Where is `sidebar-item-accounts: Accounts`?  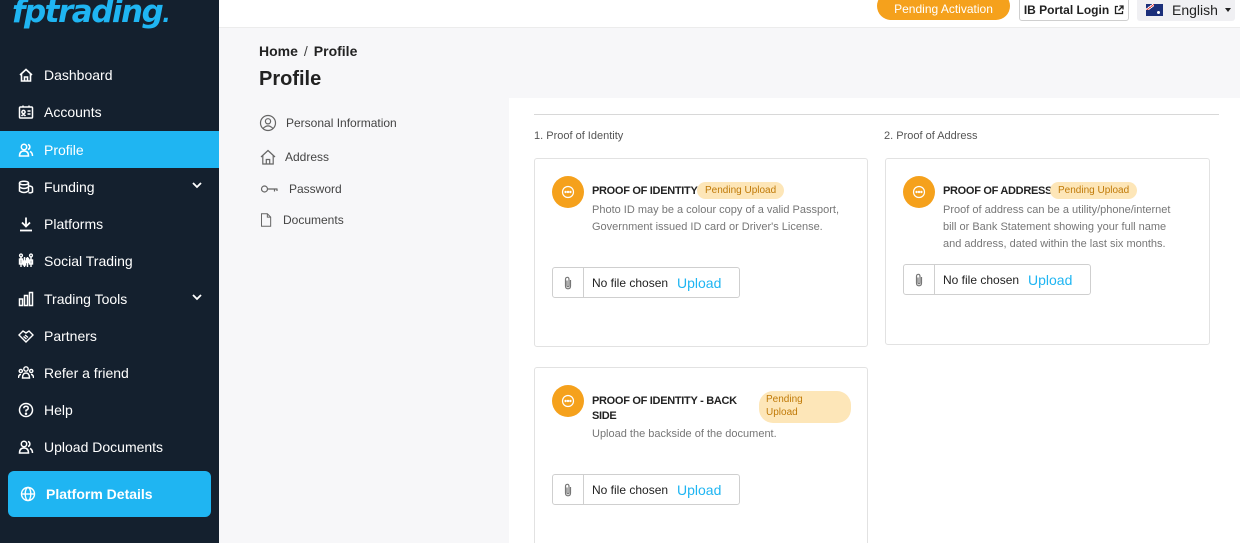 sidebar-item-accounts: Accounts is located at coordinates (109, 111).